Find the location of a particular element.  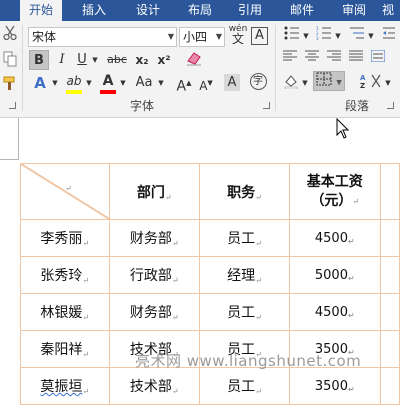

bullets-icon is located at coordinates (292, 36).